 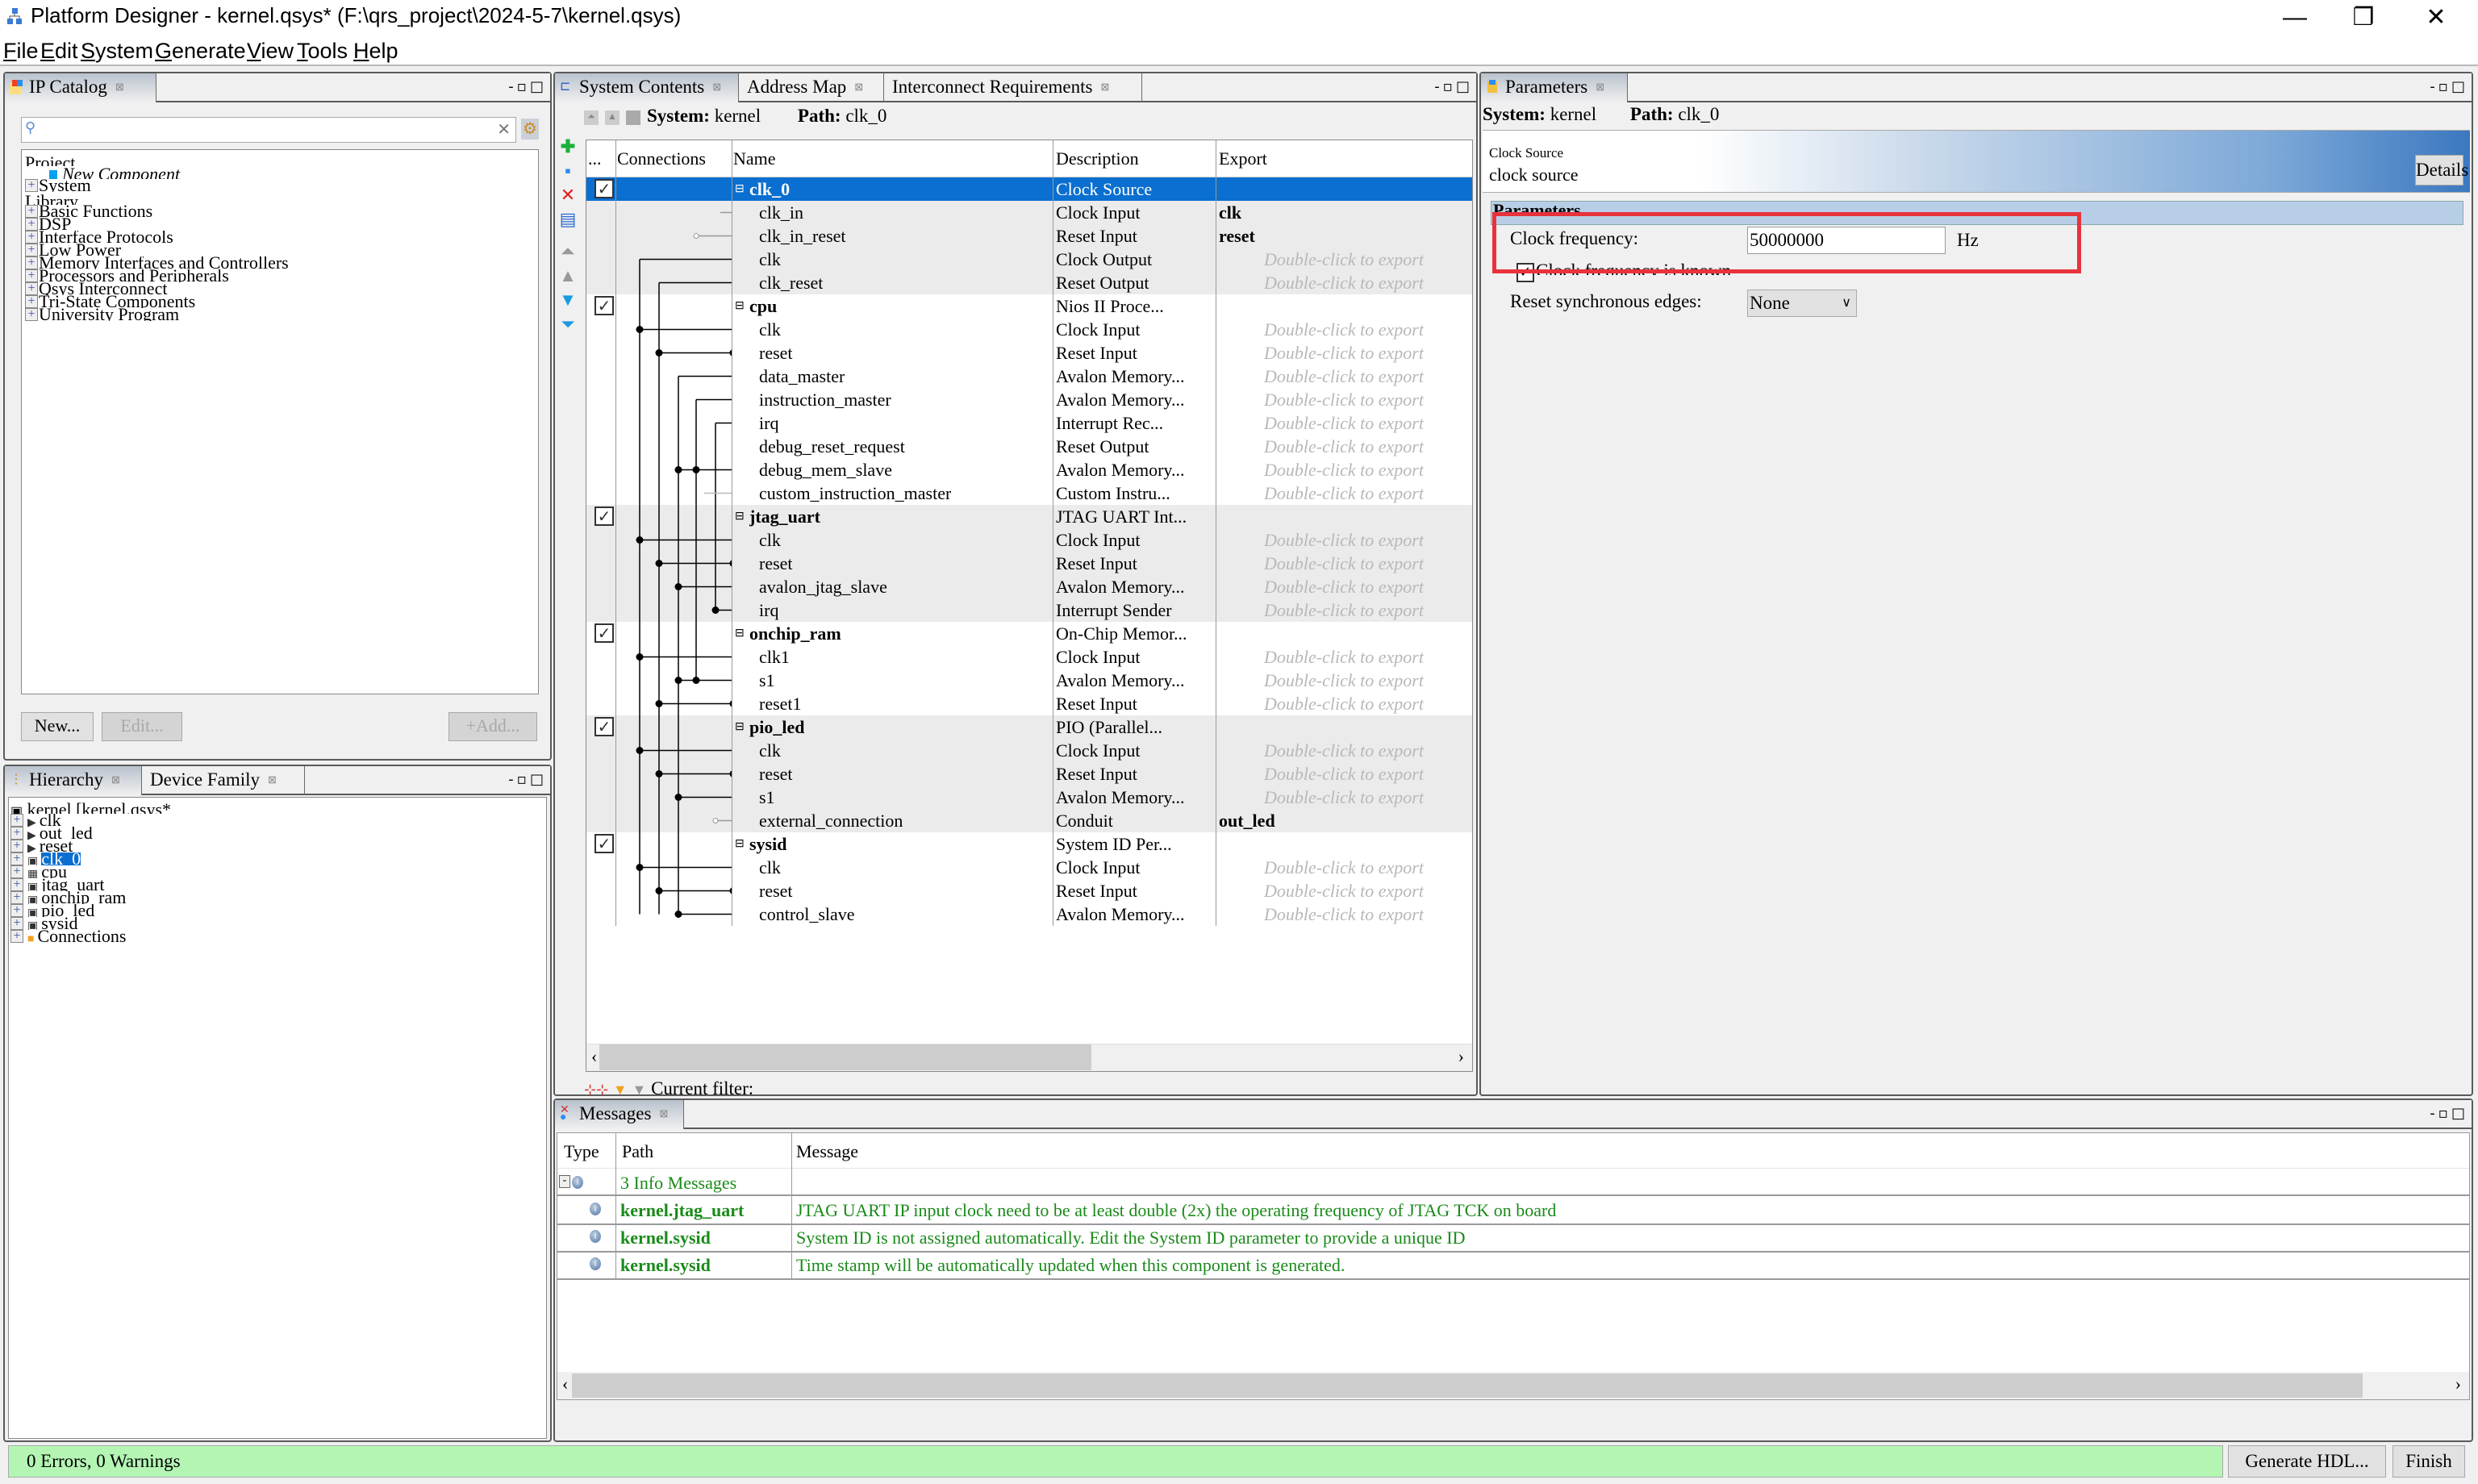 I want to click on hierarchy-item: + ▣ clk_0, so click(x=278, y=858).